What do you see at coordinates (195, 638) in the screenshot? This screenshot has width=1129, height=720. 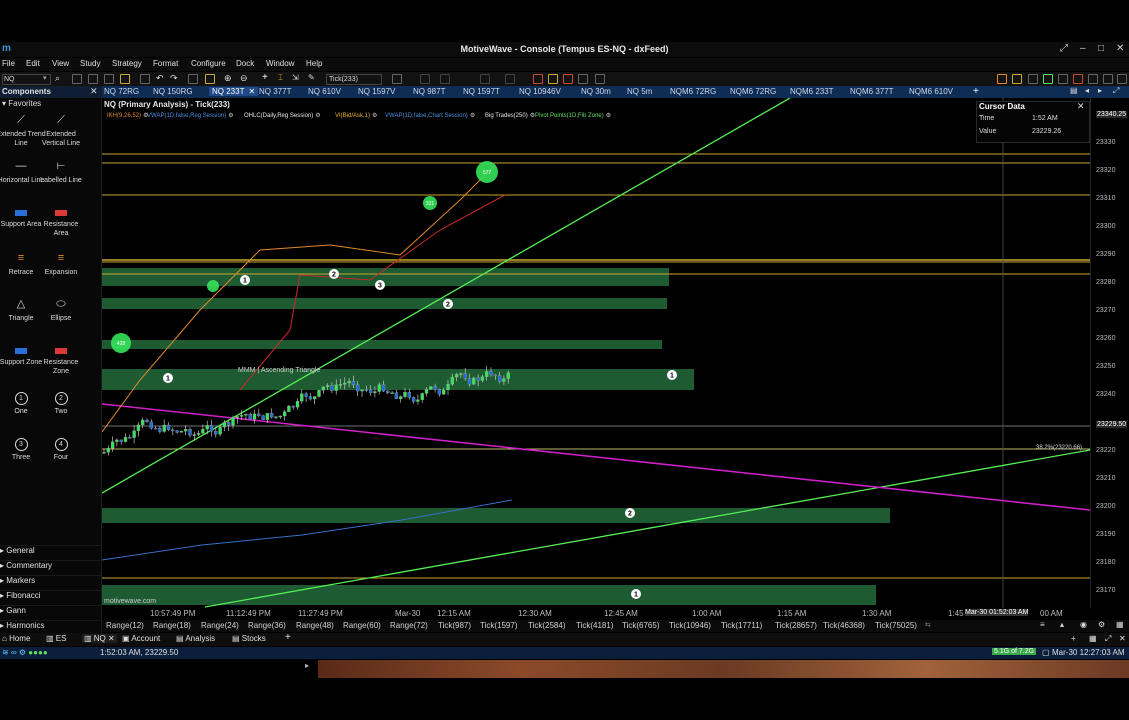 I see `tab-analysis: ▤ Analysis` at bounding box center [195, 638].